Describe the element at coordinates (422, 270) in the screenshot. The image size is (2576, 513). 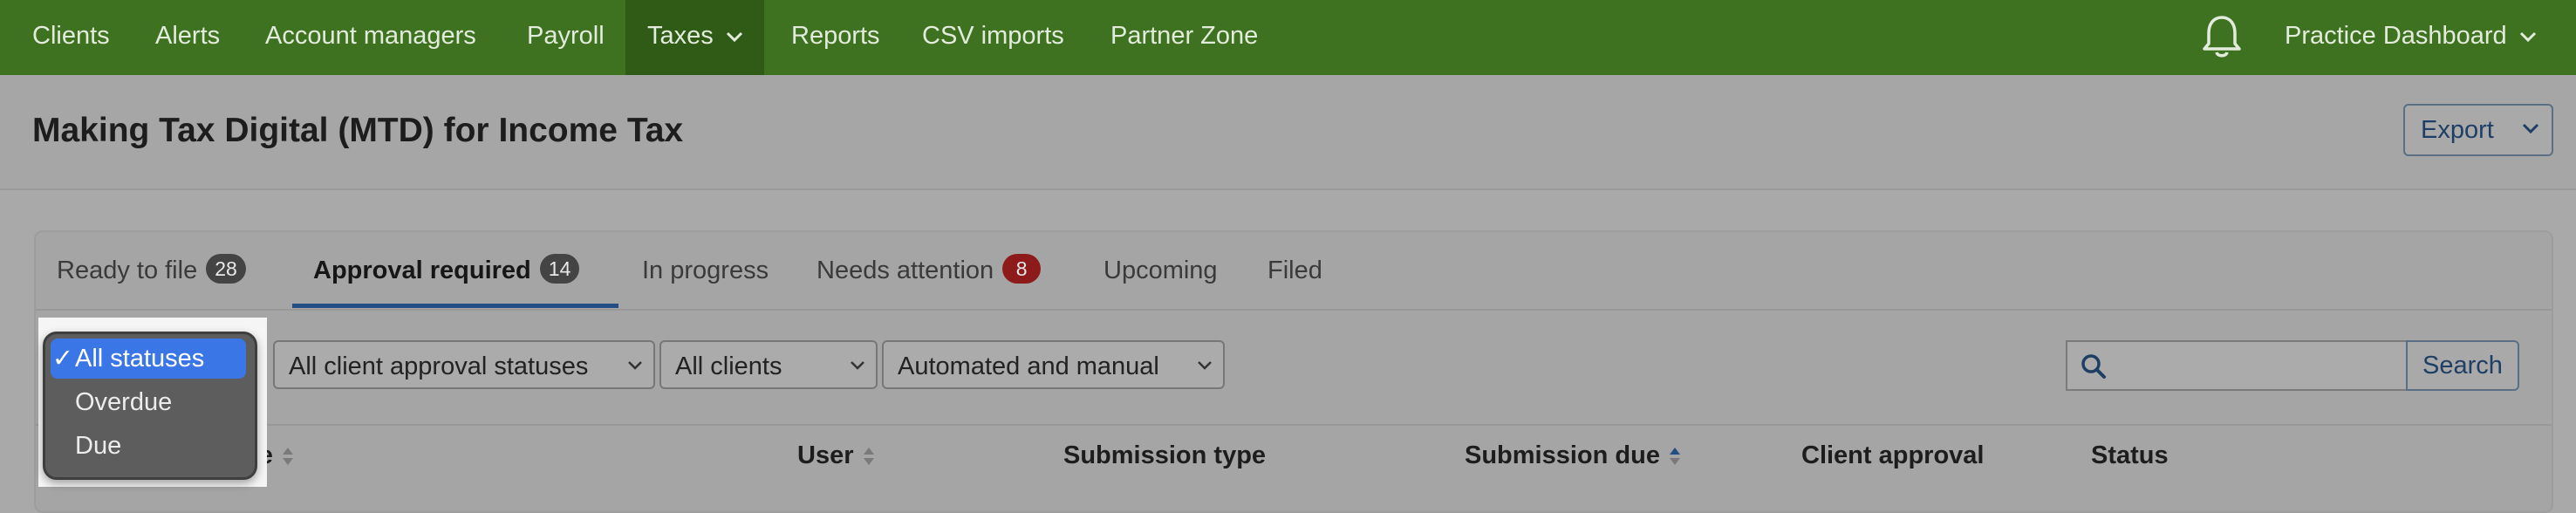
I see `tab-label: Approval required` at that location.